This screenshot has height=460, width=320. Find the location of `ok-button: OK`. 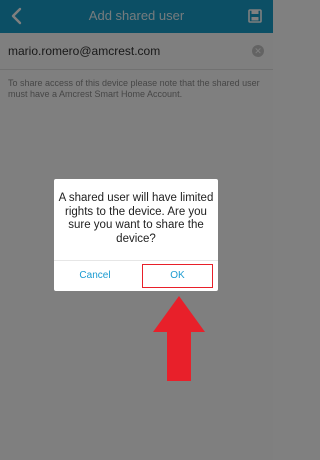

ok-button: OK is located at coordinates (177, 276).